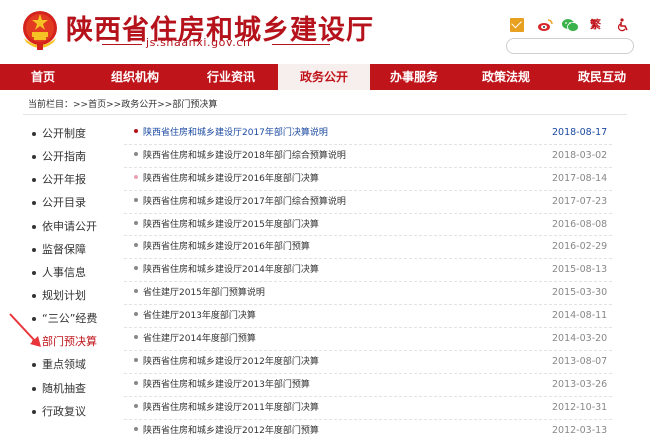 This screenshot has width=650, height=438. I want to click on breadcrumb-link: 部门预决算, so click(194, 105).